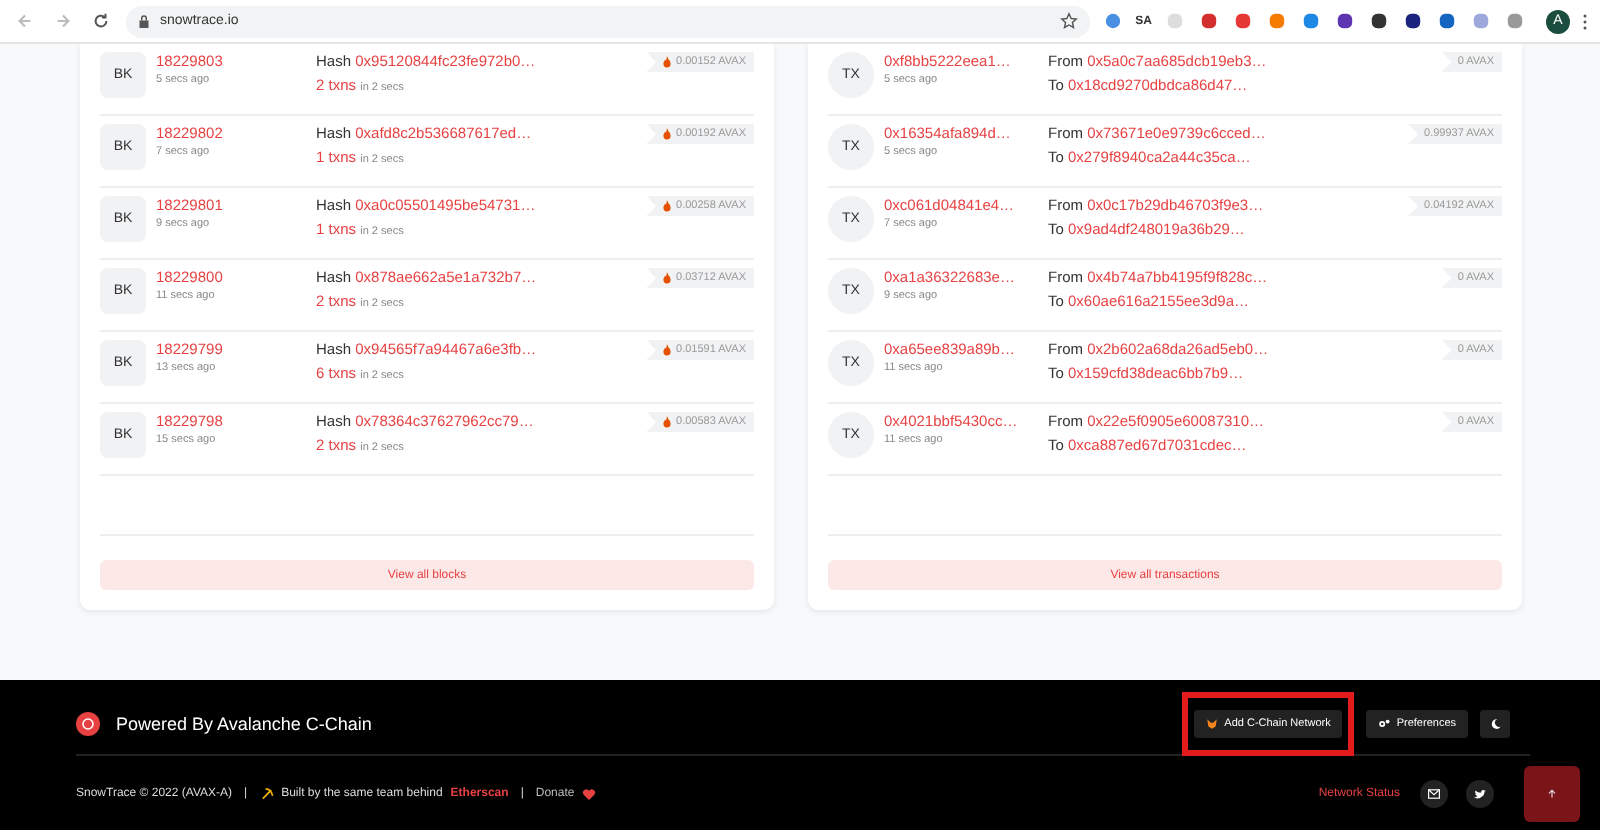 This screenshot has height=830, width=1600. What do you see at coordinates (1384, 724) in the screenshot?
I see `gears-icon` at bounding box center [1384, 724].